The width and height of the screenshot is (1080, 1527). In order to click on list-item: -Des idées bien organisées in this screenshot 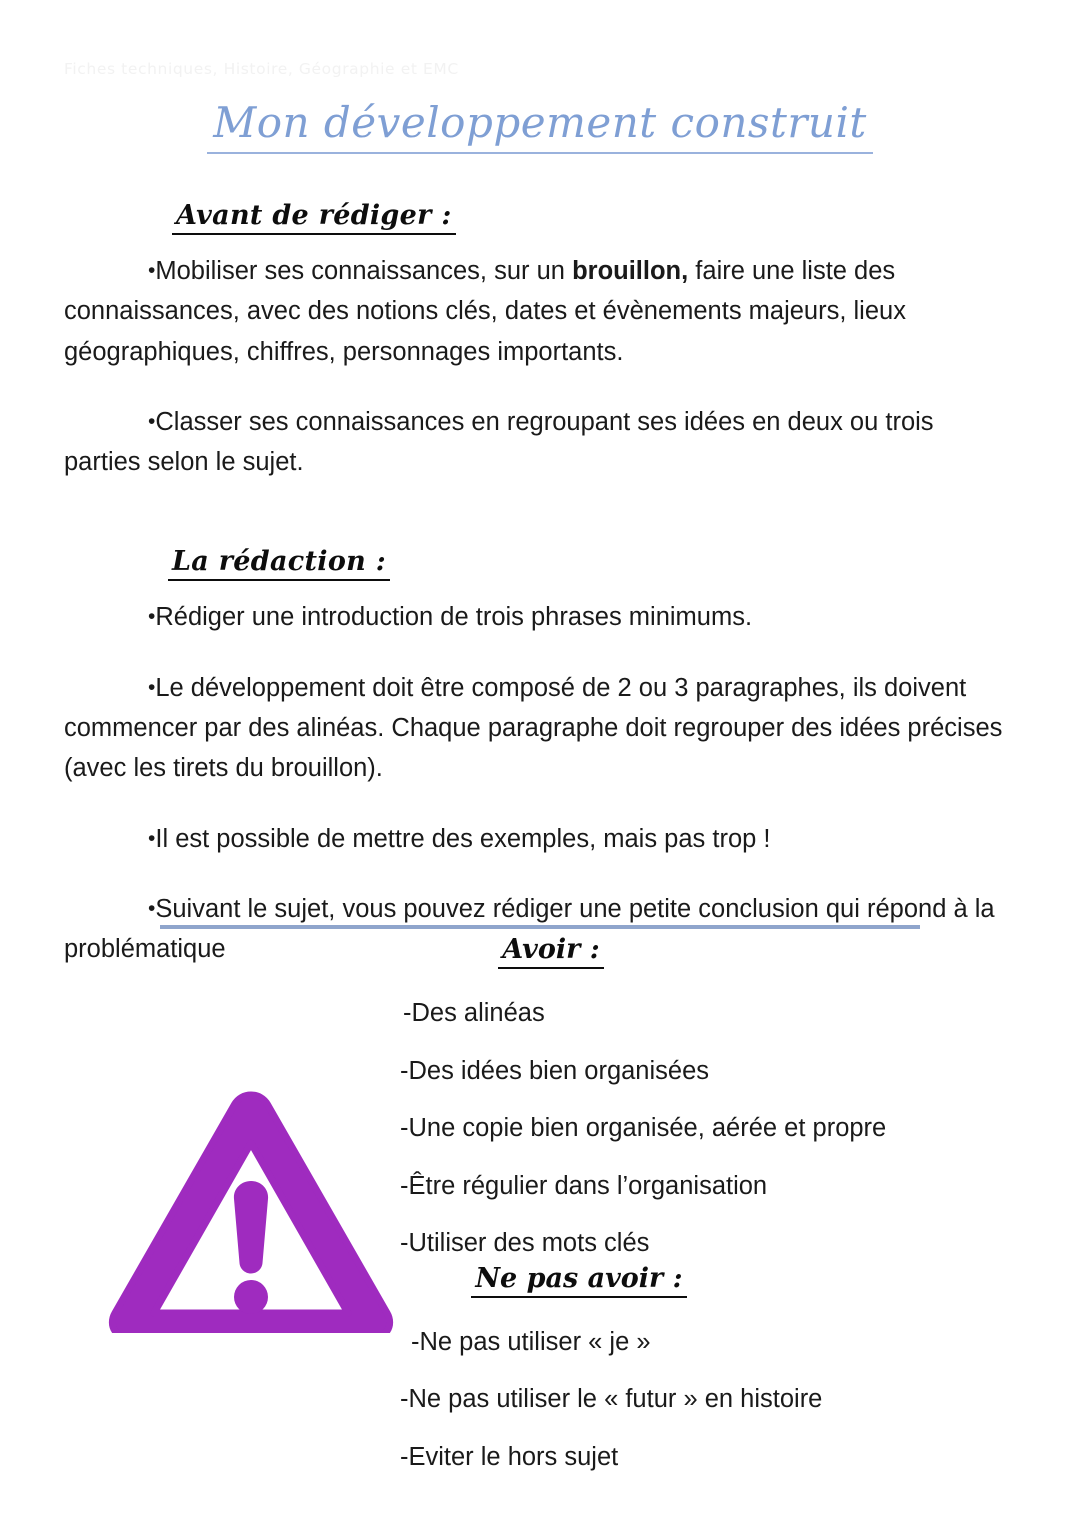, I will do `click(555, 1070)`.